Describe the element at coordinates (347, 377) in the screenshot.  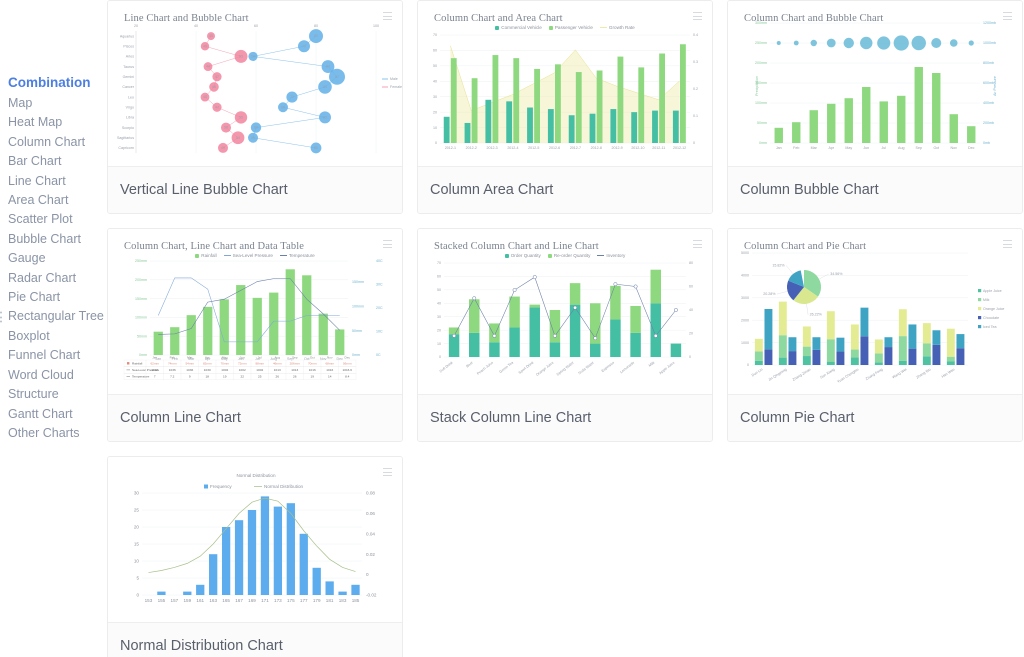
I see `svg-text: 8.4` at that location.